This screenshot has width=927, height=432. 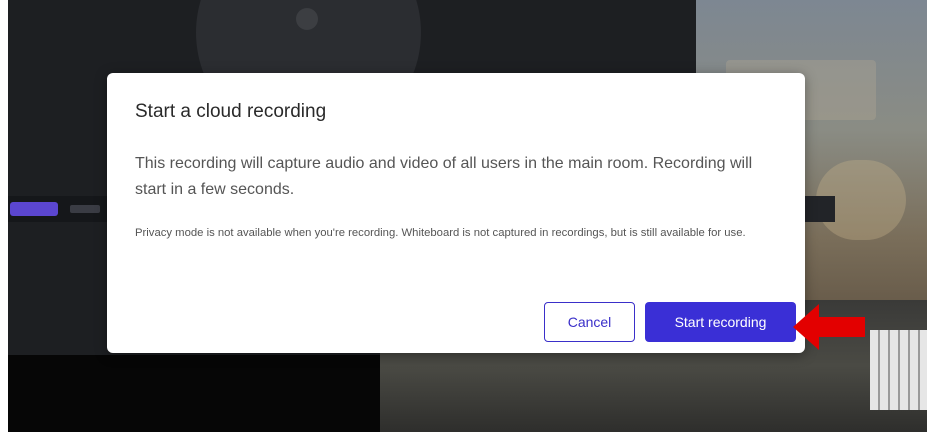 What do you see at coordinates (85, 209) in the screenshot?
I see `toolbar-pill-secondary` at bounding box center [85, 209].